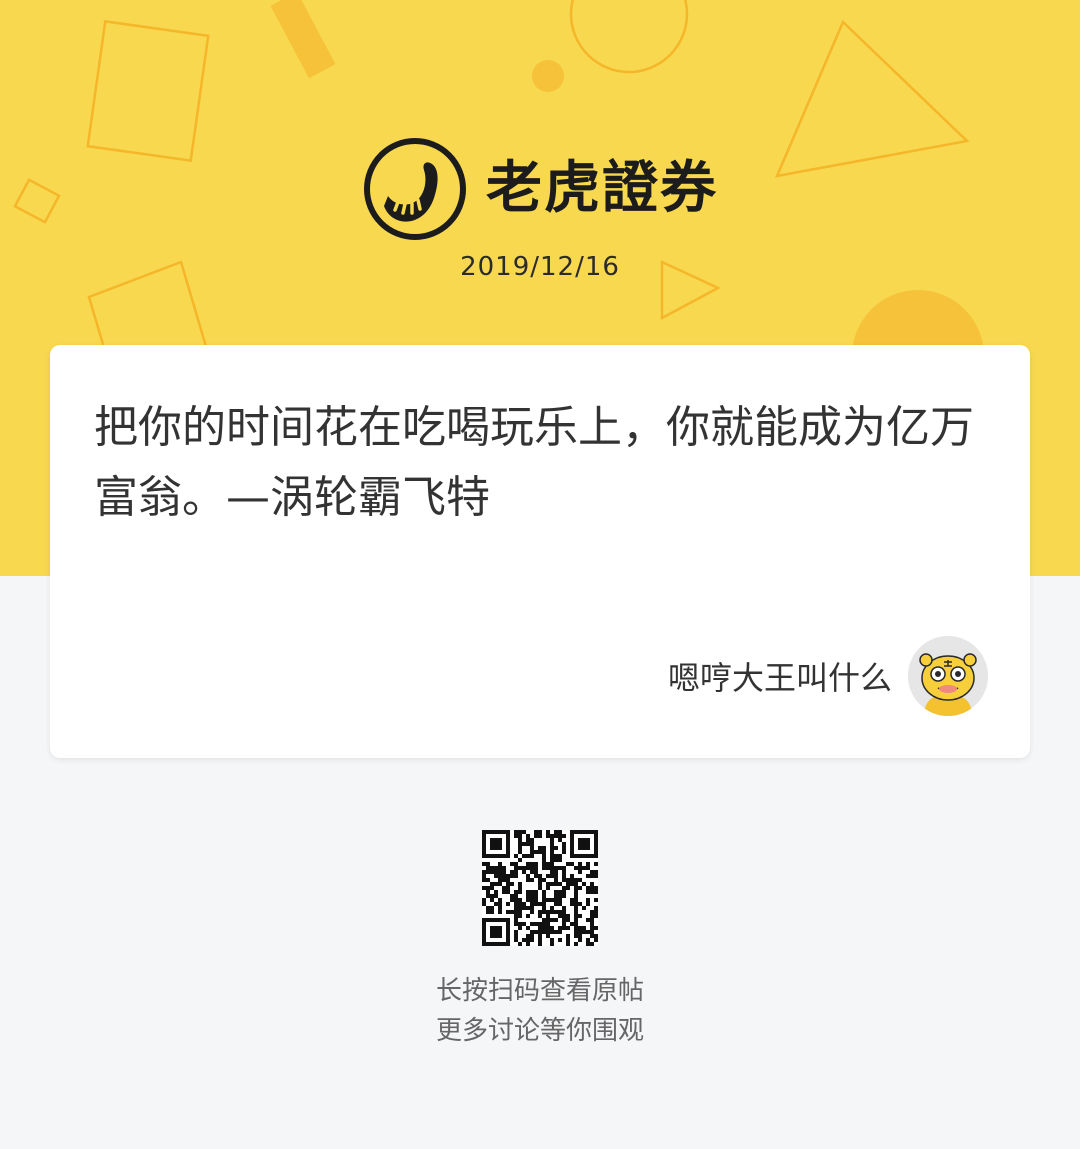 The image size is (1080, 1149). I want to click on scan-hint-line1: 长按扫码查看原帖, so click(539, 991).